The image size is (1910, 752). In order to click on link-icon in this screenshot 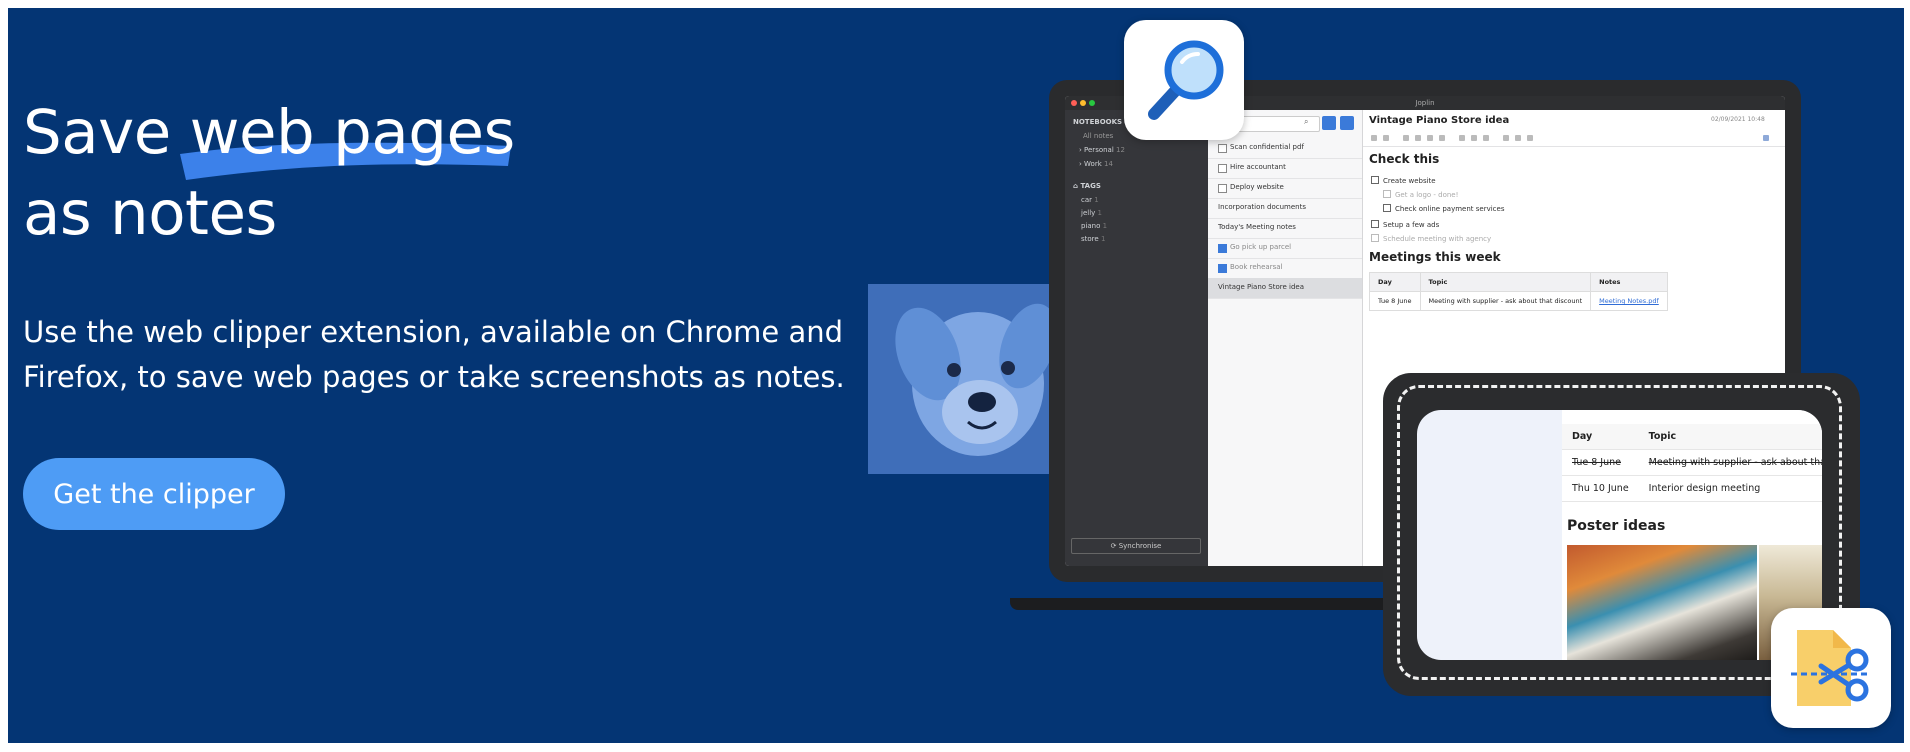, I will do `click(1462, 138)`.